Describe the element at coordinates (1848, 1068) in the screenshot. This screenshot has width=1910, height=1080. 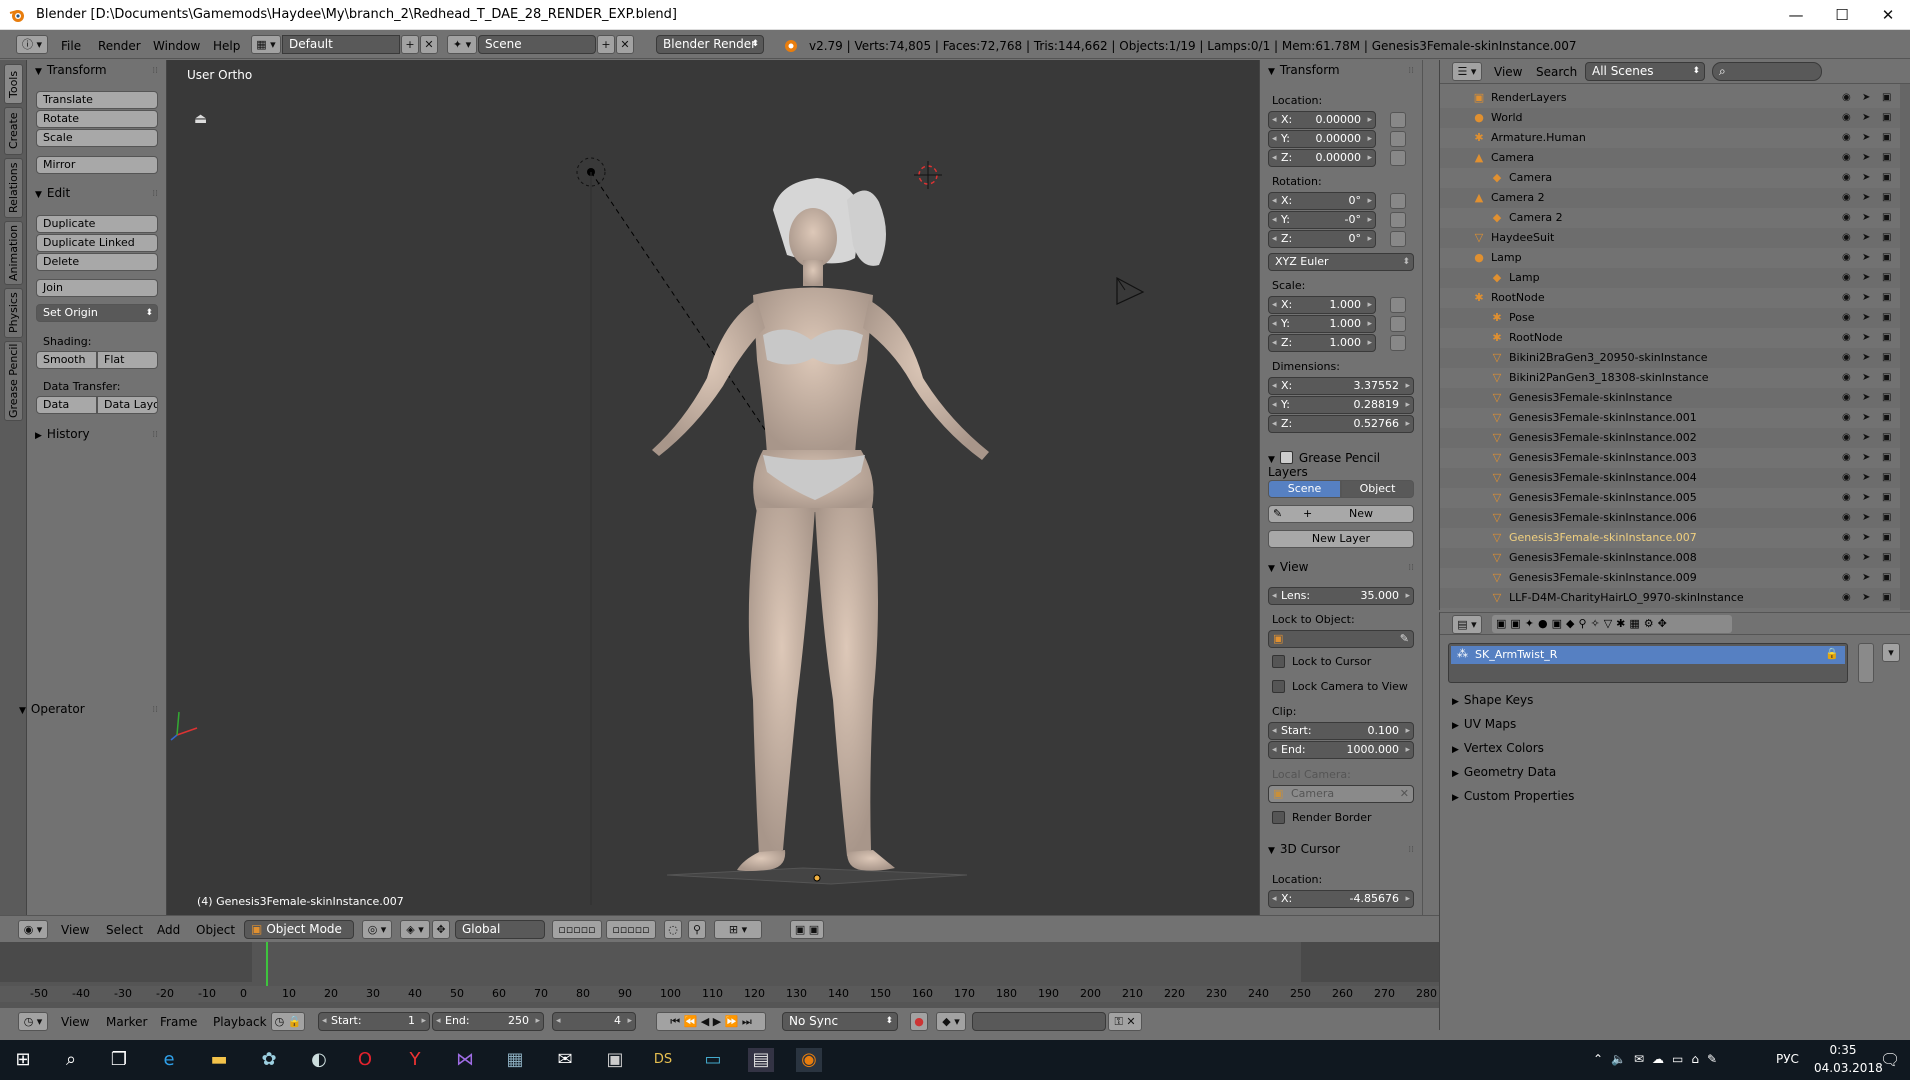
I see `clock-date: 04.03.2018` at that location.